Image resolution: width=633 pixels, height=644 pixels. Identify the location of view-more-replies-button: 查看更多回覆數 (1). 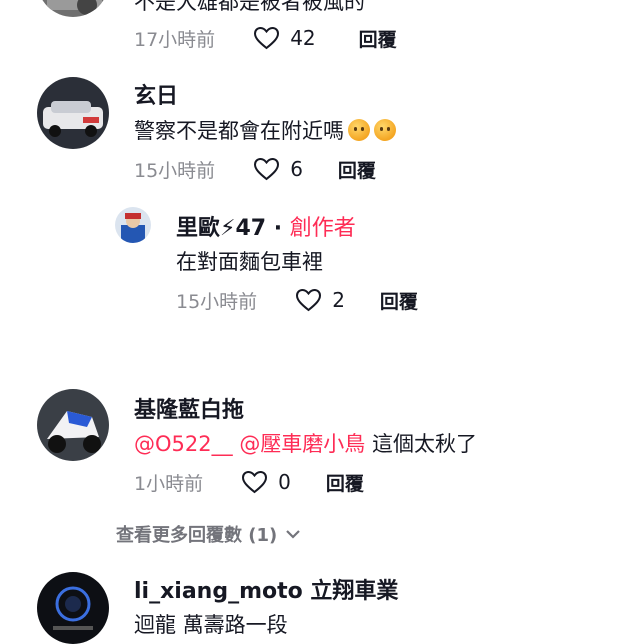
(208, 534).